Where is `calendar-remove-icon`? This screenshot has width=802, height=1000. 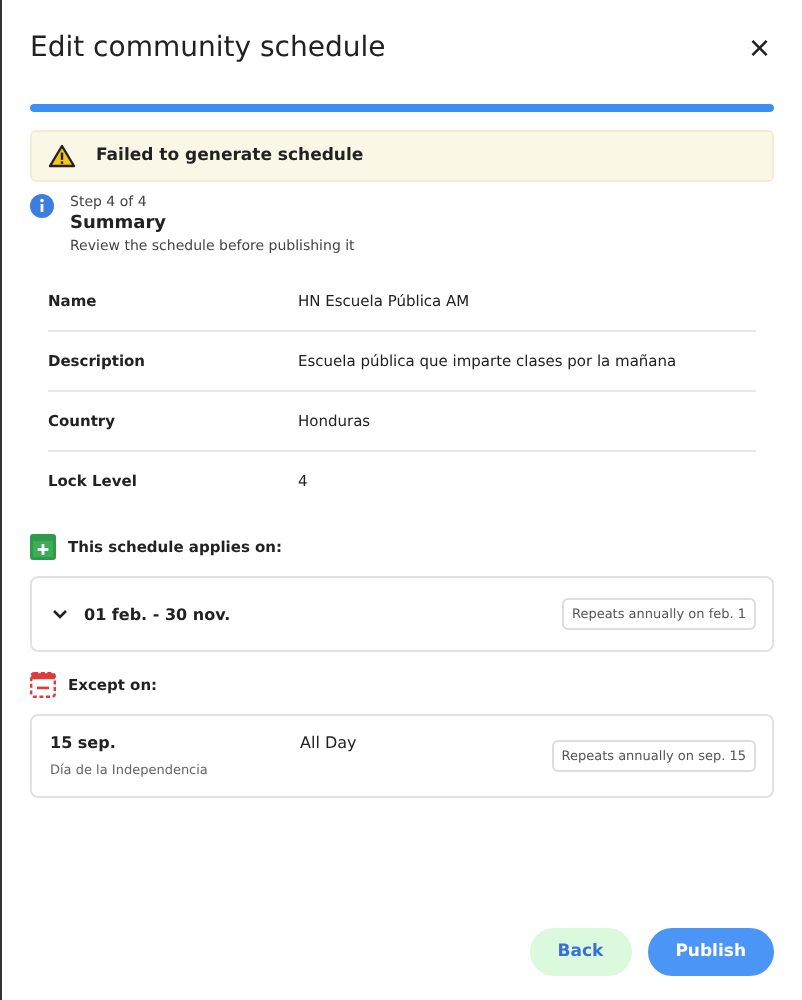
calendar-remove-icon is located at coordinates (43, 685).